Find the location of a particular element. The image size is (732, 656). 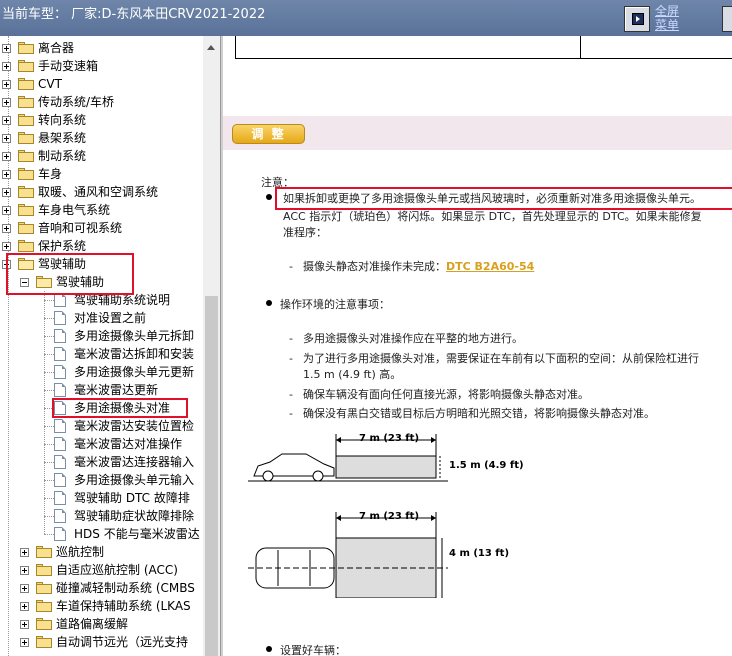

fullscreen-button is located at coordinates (637, 19).